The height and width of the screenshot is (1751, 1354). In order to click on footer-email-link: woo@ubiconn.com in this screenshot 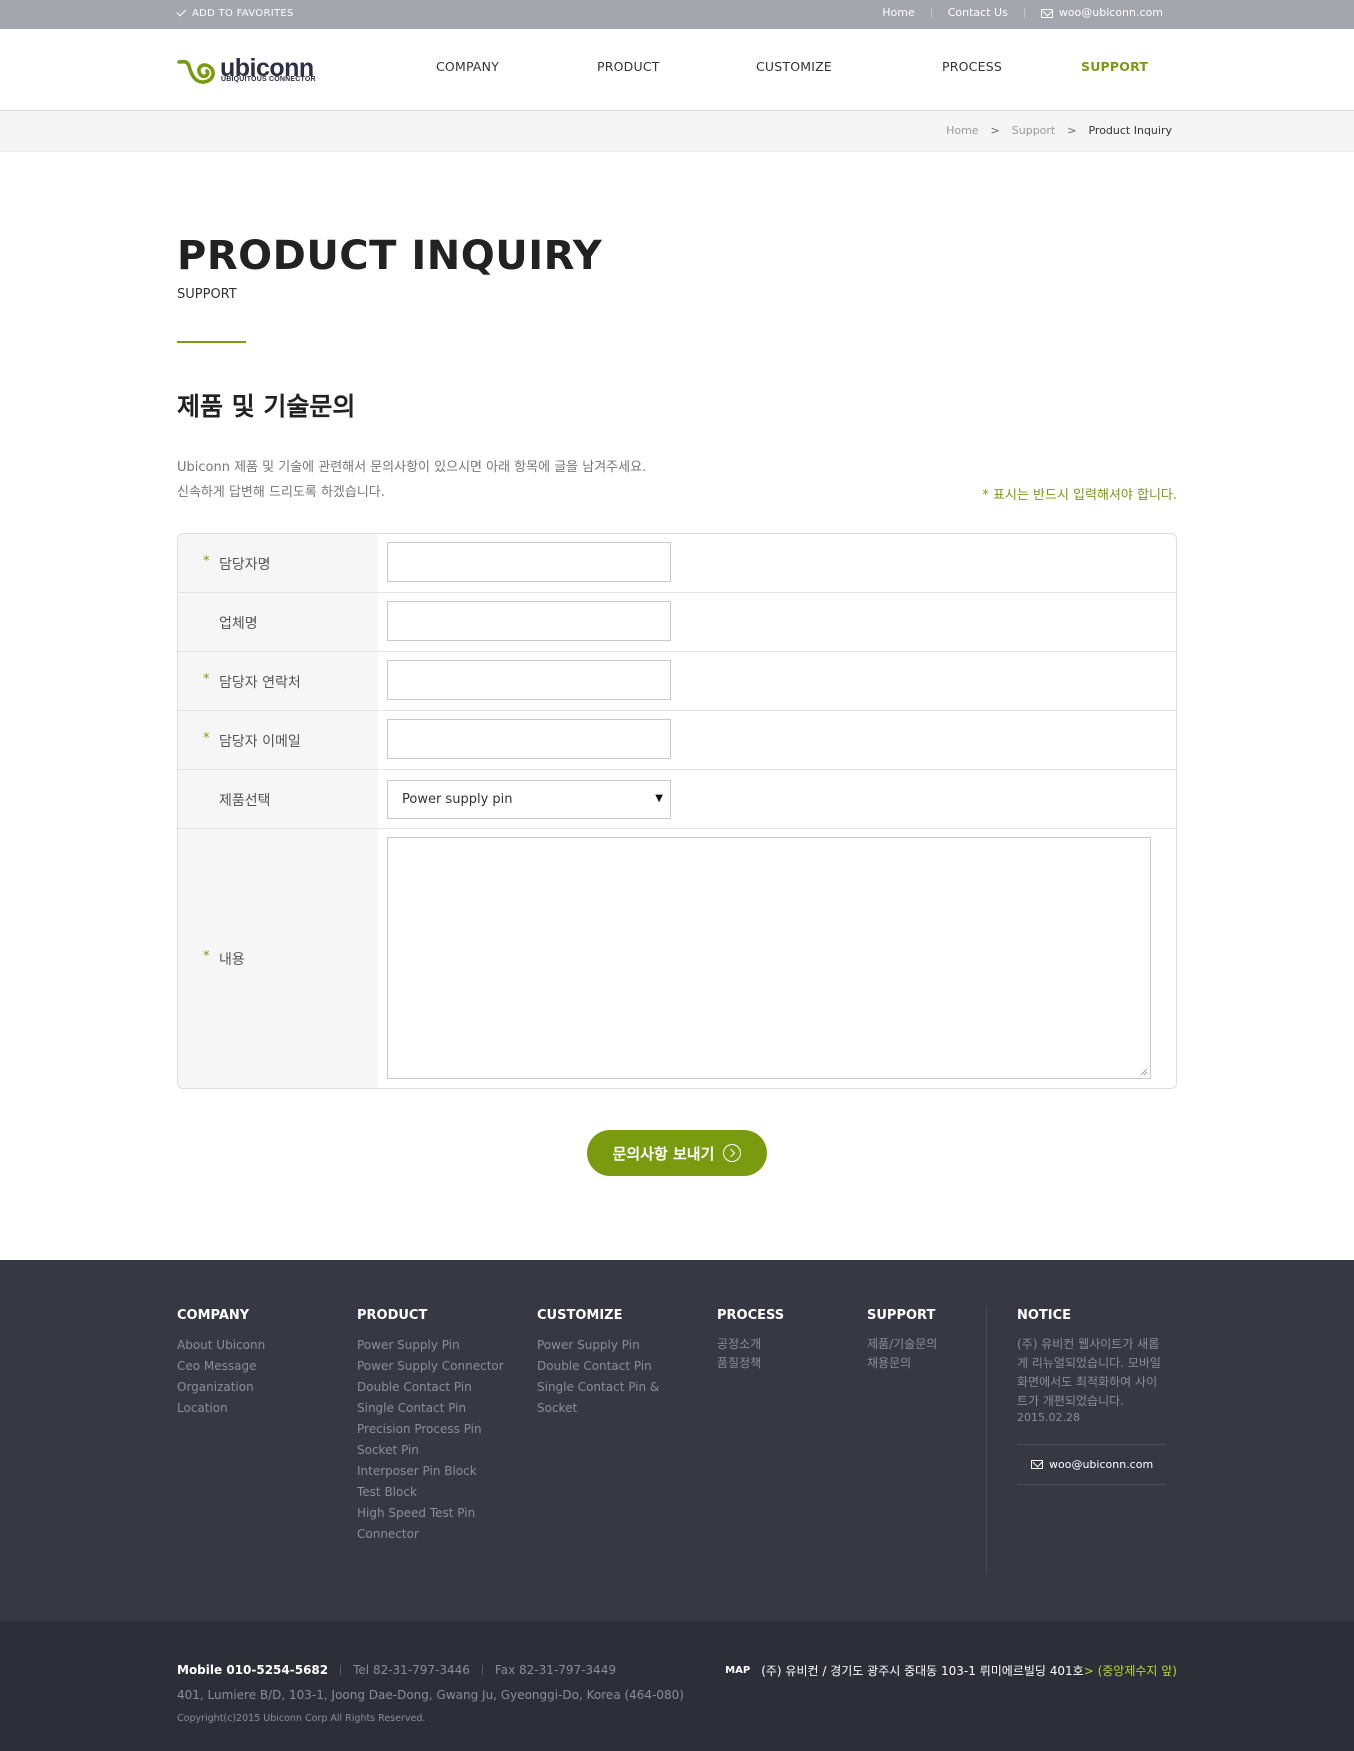, I will do `click(1091, 1464)`.